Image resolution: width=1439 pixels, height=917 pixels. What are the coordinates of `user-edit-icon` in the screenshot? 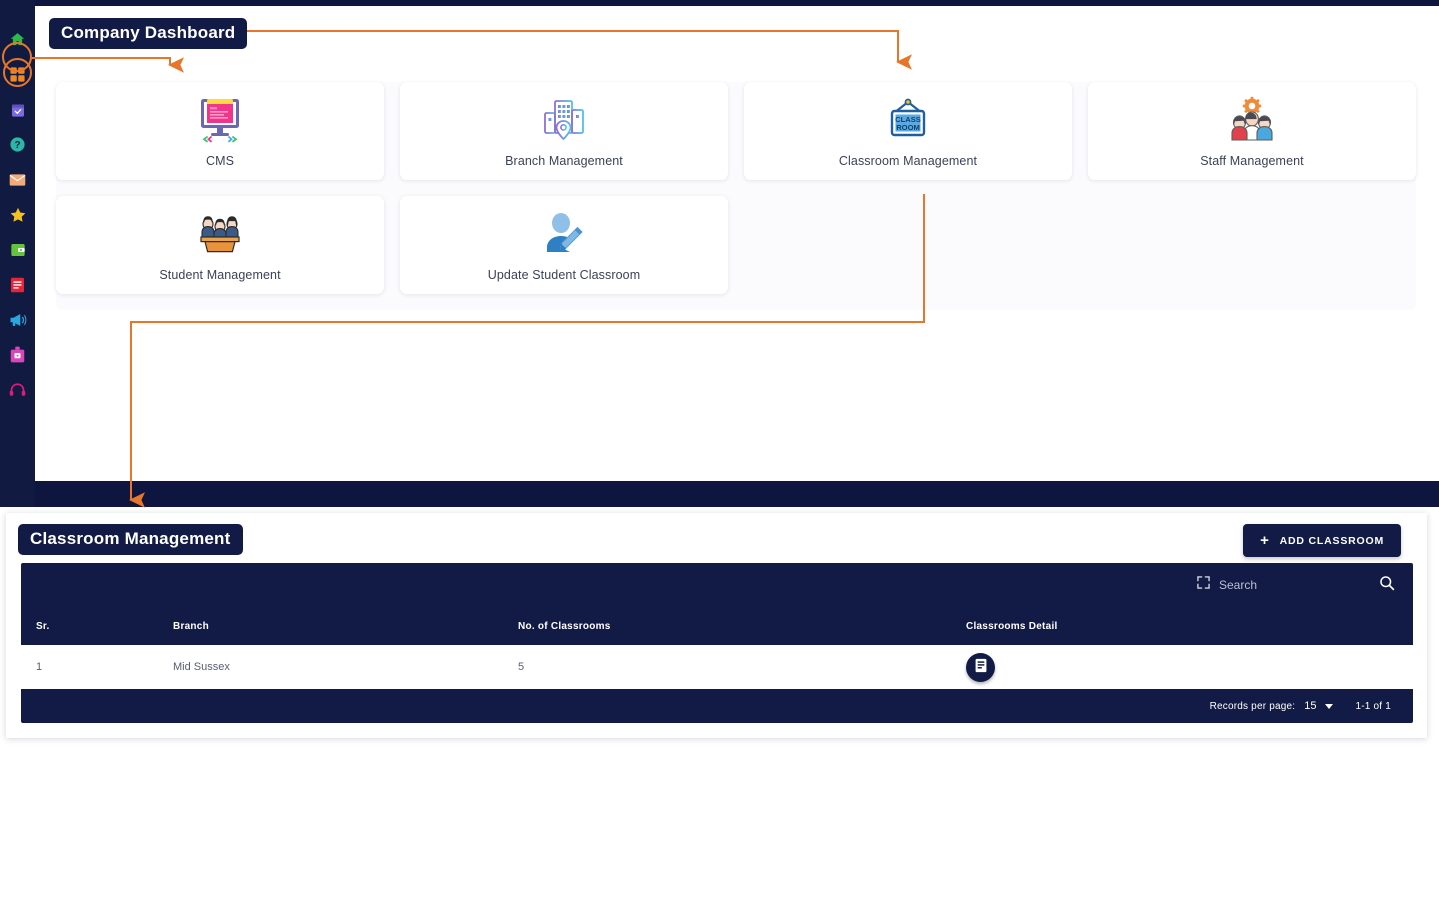 It's located at (564, 234).